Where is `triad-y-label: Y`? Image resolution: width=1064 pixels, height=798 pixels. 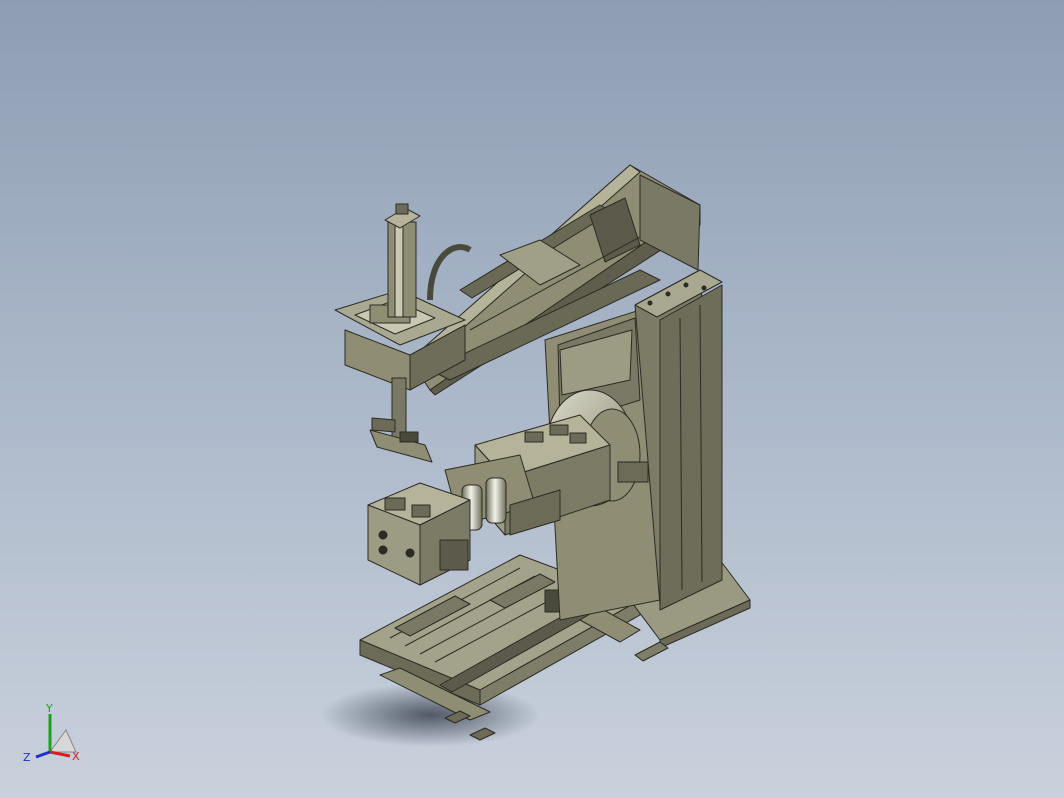
triad-y-label: Y is located at coordinates (49, 708).